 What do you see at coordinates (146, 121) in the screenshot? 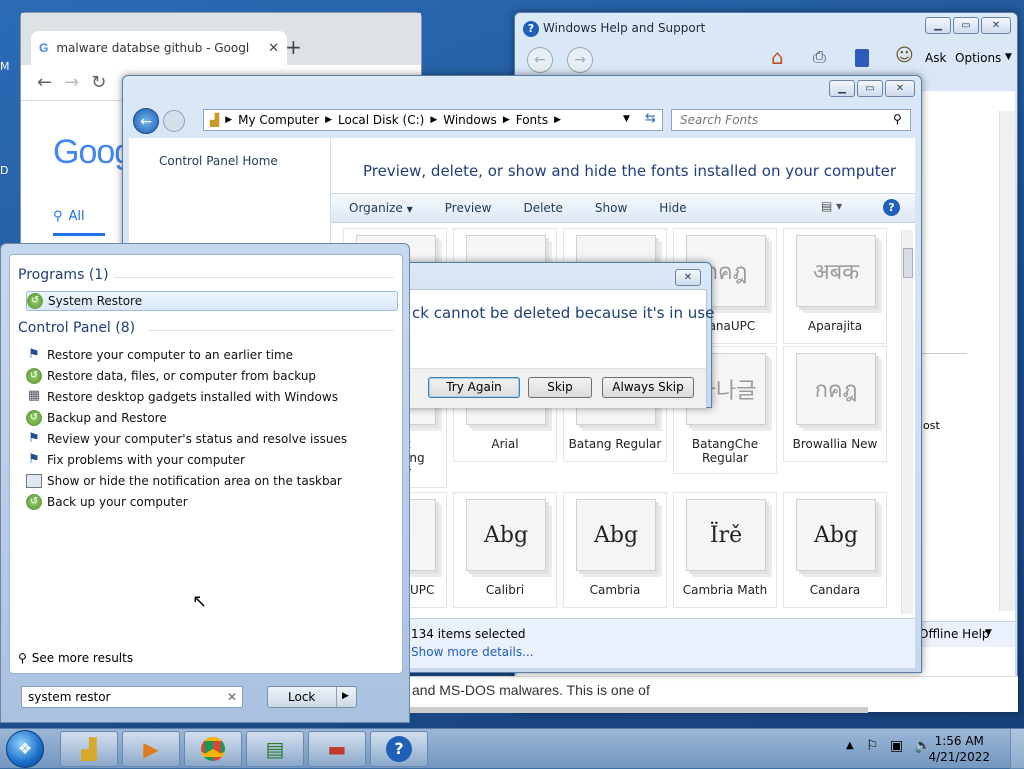
I see `back-button: ←` at bounding box center [146, 121].